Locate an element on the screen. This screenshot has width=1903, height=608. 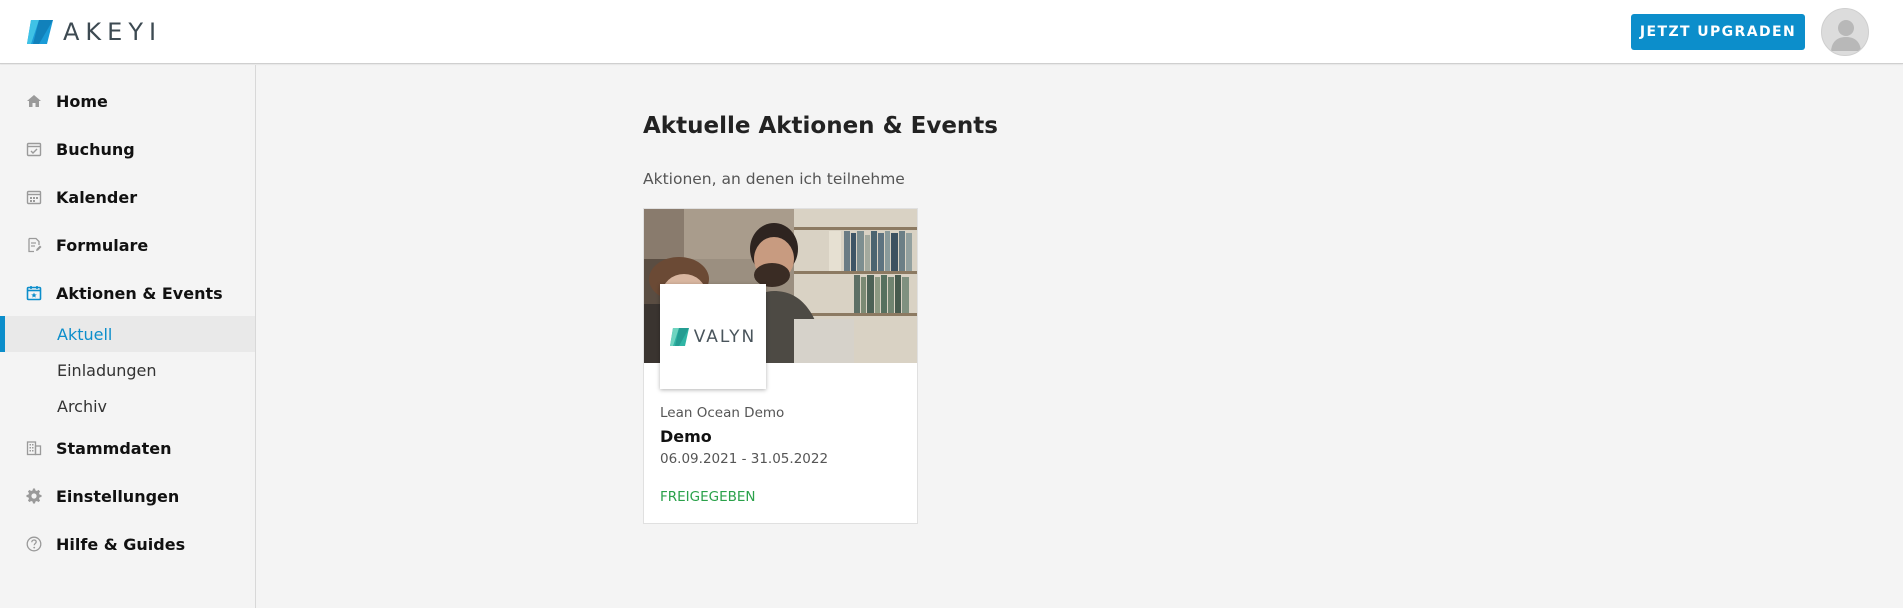
section-label: Aktionen, an denen ich teilnehme is located at coordinates (774, 179).